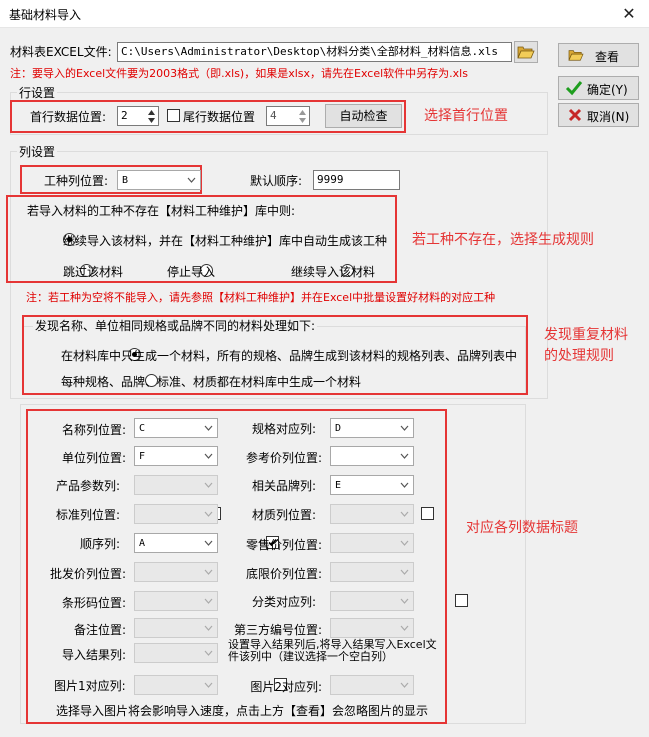 This screenshot has width=649, height=737. I want to click on category-col-combo, so click(372, 601).